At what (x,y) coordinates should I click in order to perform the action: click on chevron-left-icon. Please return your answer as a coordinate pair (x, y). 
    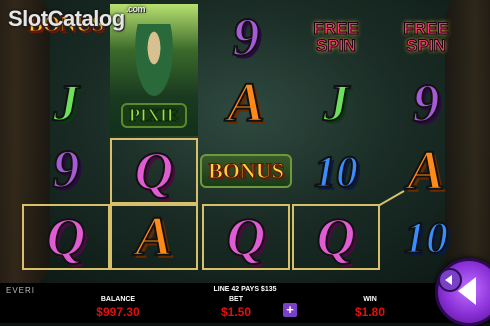
    Looking at the image, I should click on (448, 280).